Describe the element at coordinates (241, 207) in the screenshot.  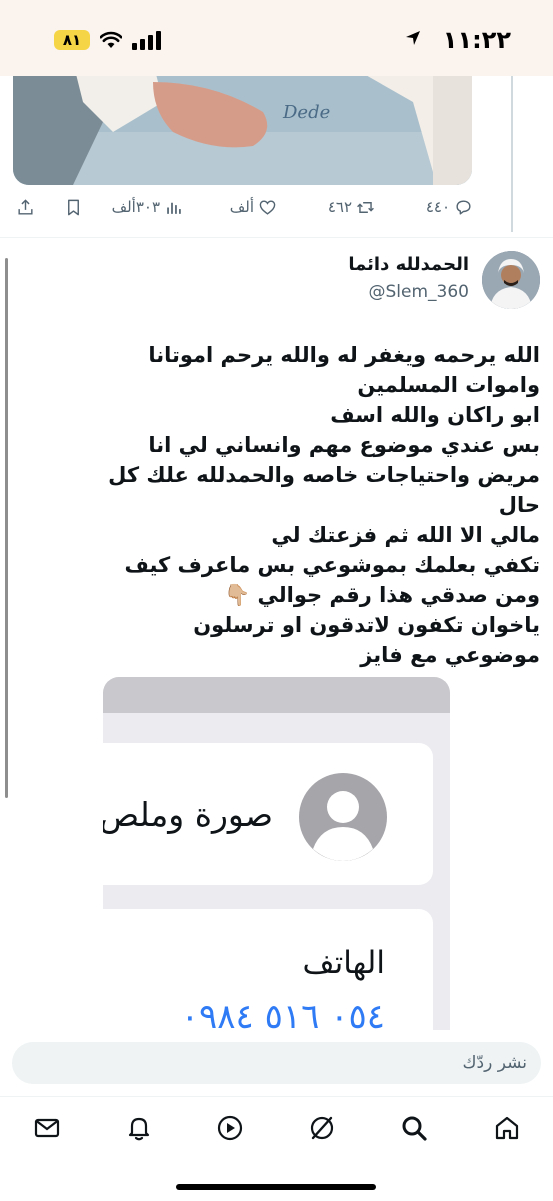
I see `like-count: ألف` at that location.